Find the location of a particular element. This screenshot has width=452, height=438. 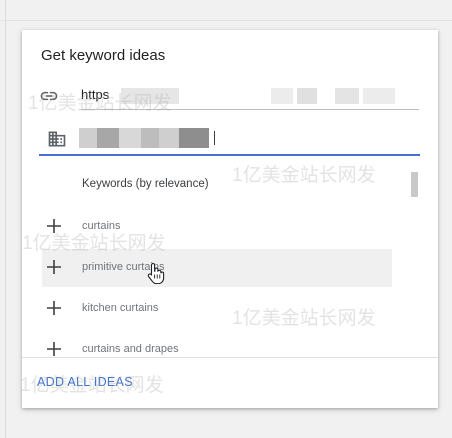

site-field-underline is located at coordinates (229, 155).